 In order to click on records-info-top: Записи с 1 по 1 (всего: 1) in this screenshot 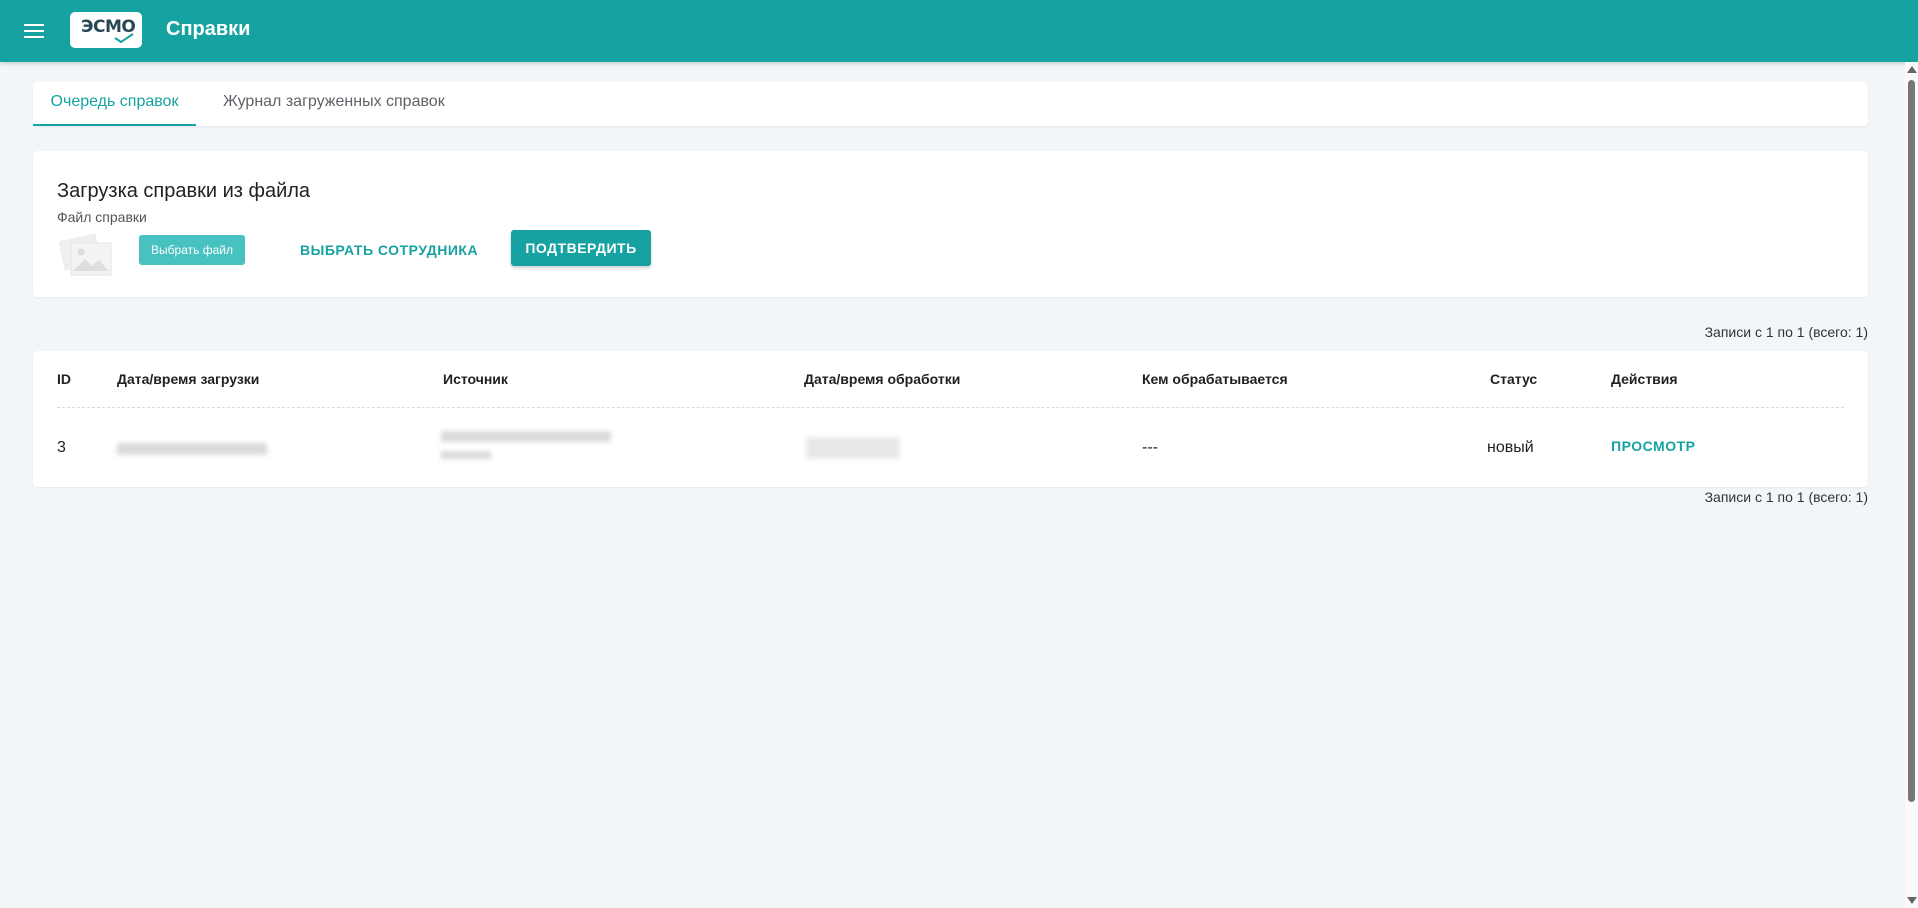, I will do `click(1786, 332)`.